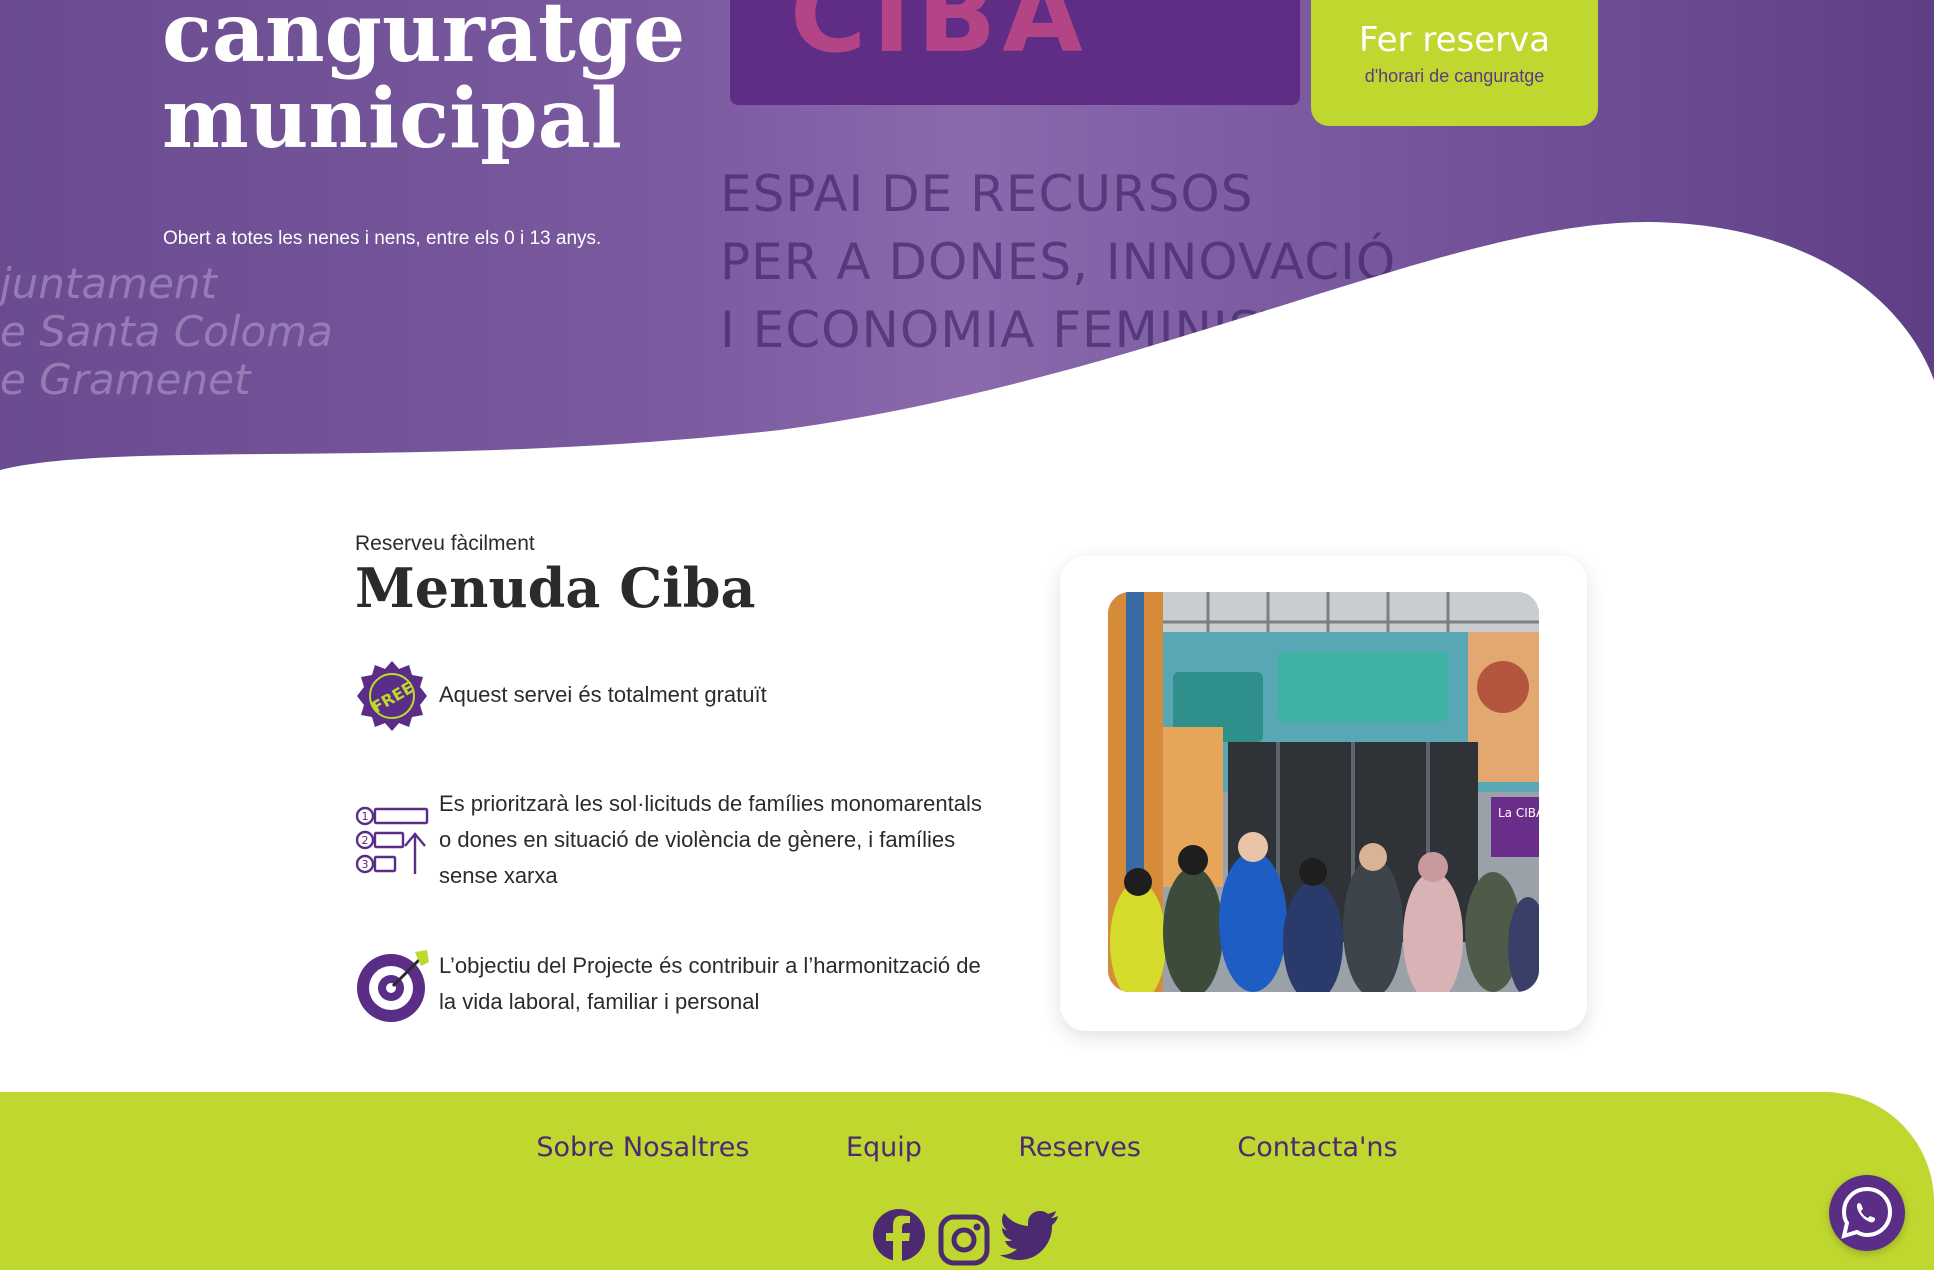  Describe the element at coordinates (393, 988) in the screenshot. I see `target-icon` at that location.